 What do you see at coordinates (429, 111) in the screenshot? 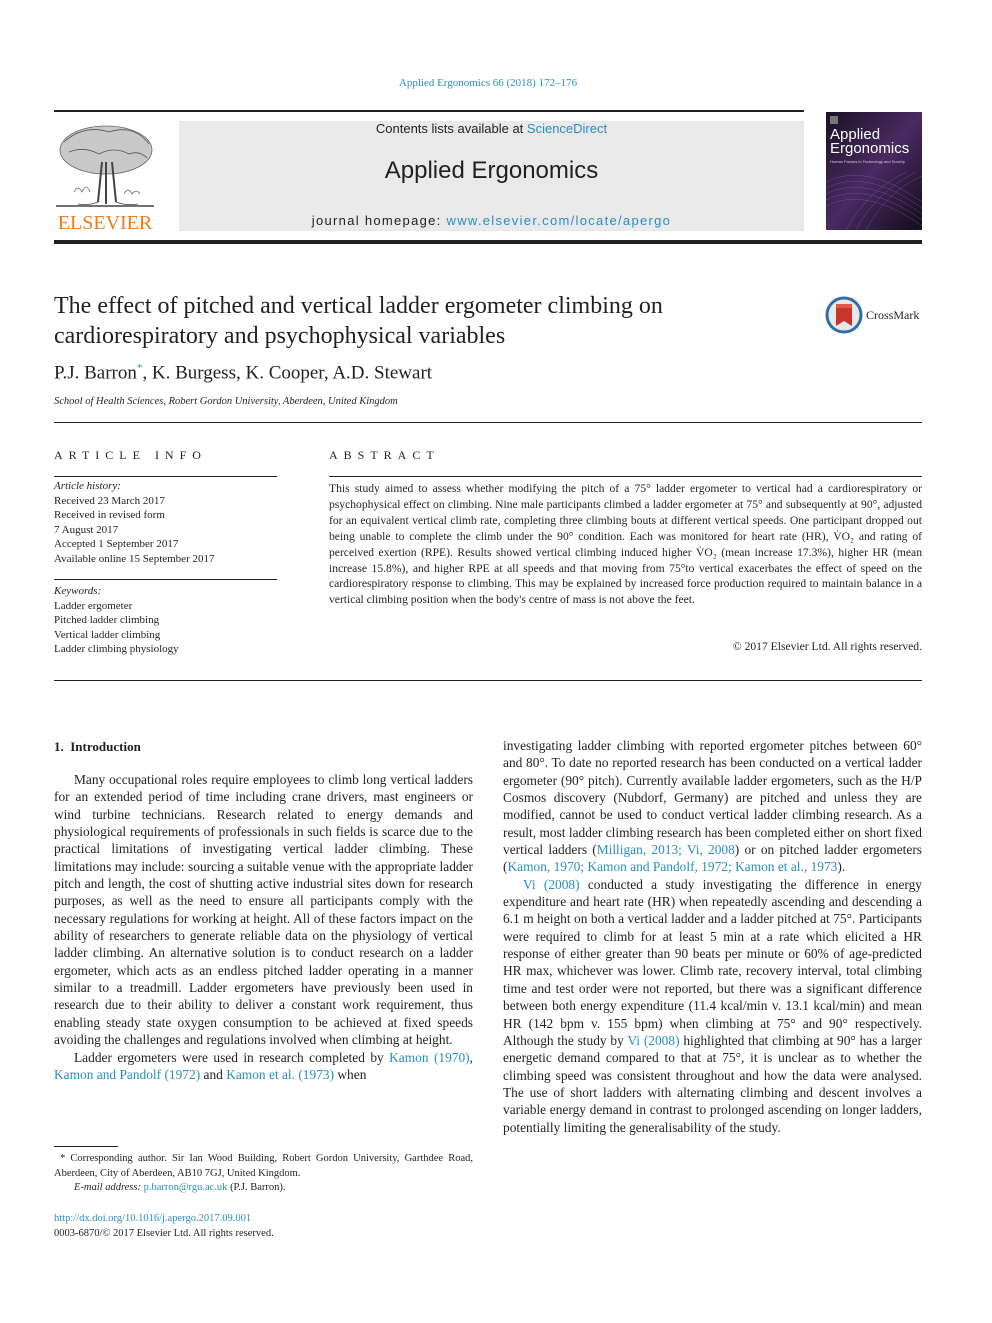
I see `header-rule` at bounding box center [429, 111].